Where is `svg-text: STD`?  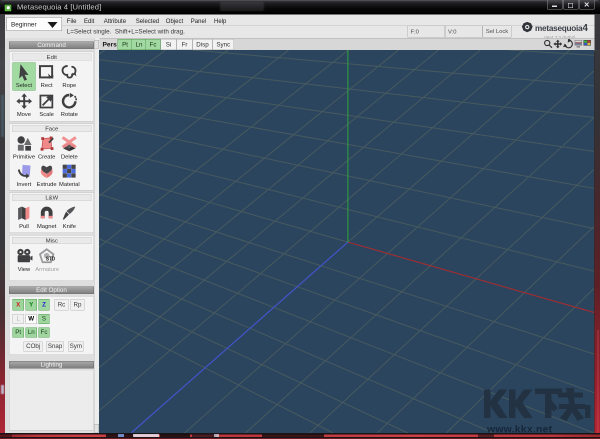
svg-text: STD is located at coordinates (50, 259).